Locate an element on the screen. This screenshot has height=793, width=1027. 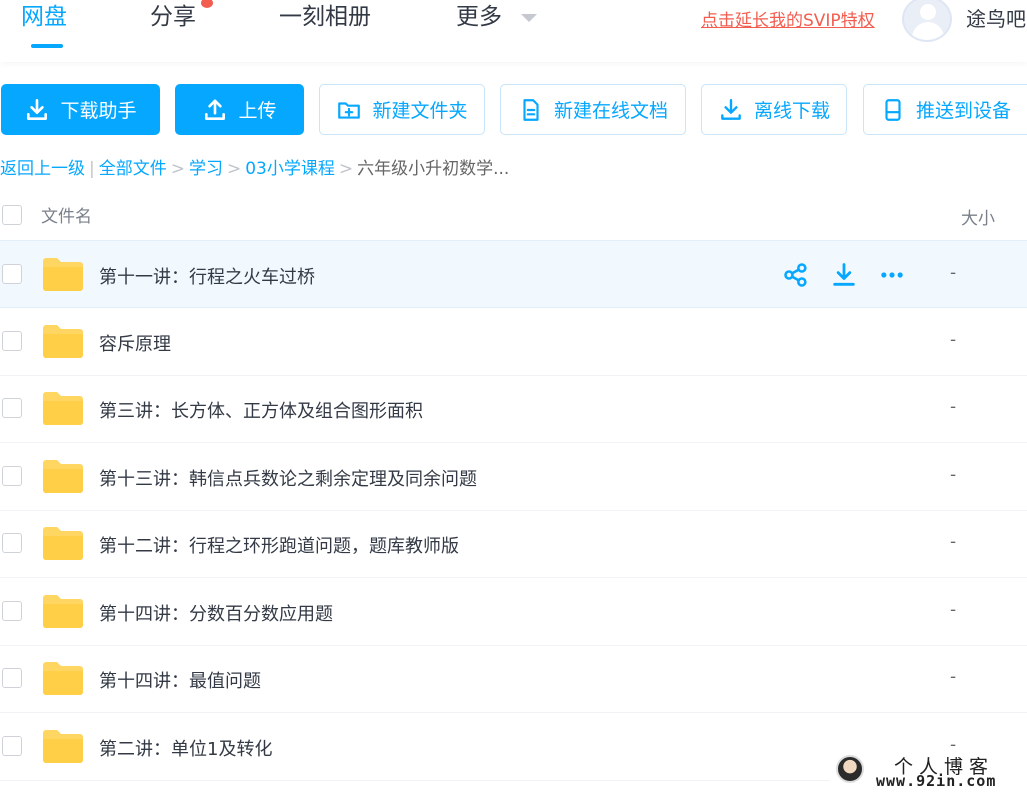
table-row: 容斥原理 - is located at coordinates (513, 342).